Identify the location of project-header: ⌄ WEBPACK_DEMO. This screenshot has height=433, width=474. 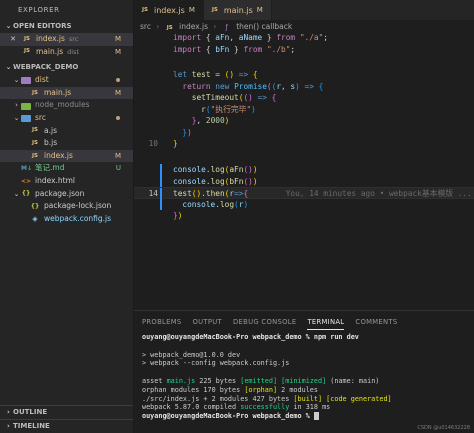
(66, 67).